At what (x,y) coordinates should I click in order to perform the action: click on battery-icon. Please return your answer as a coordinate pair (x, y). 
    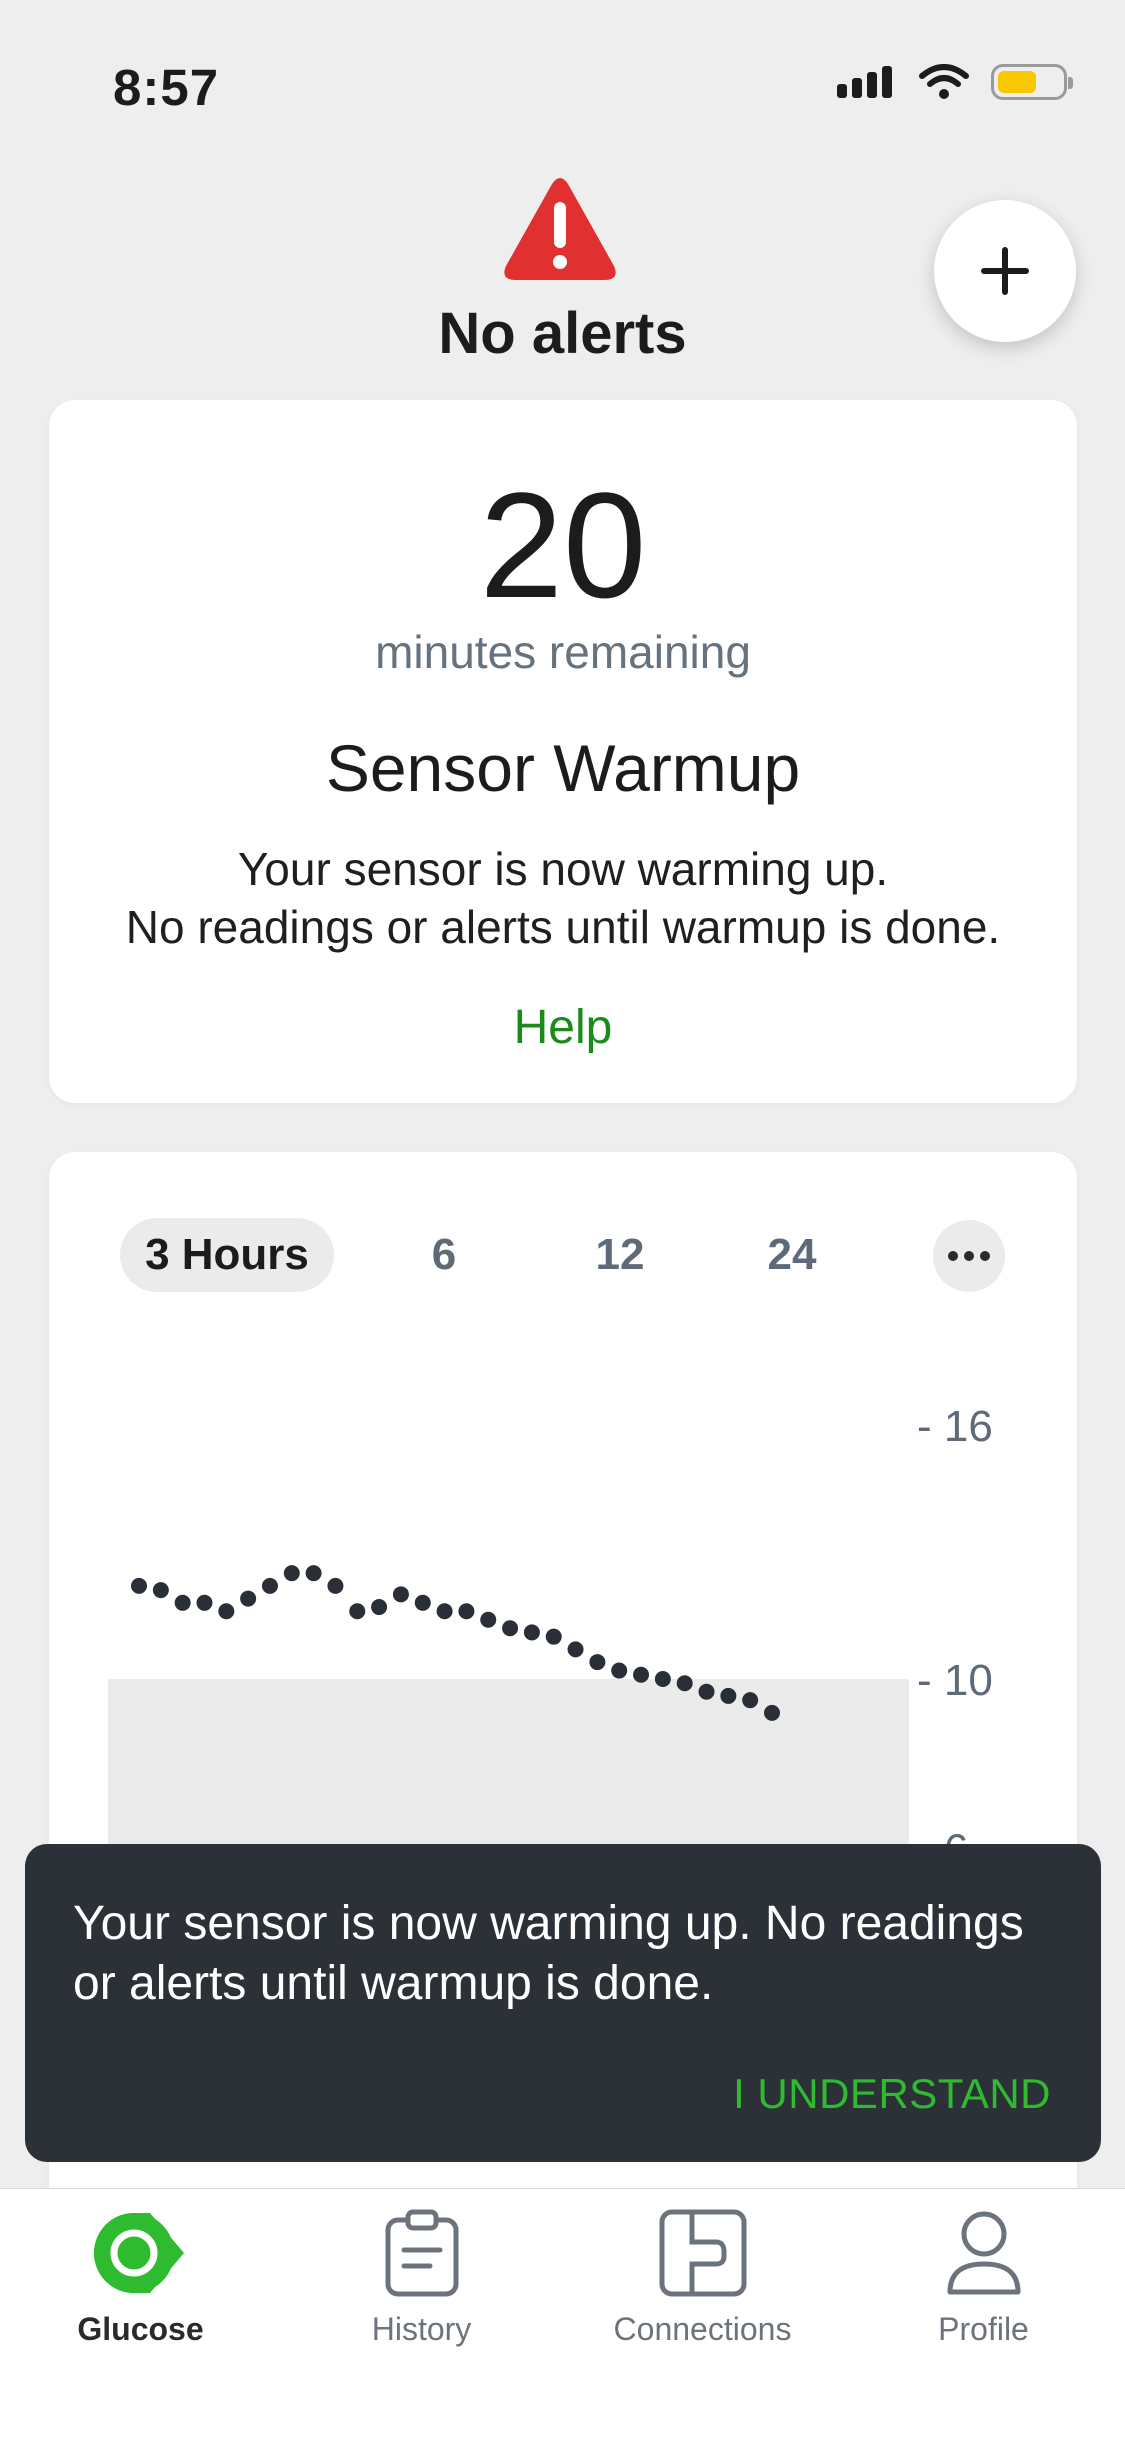
    Looking at the image, I should click on (1032, 82).